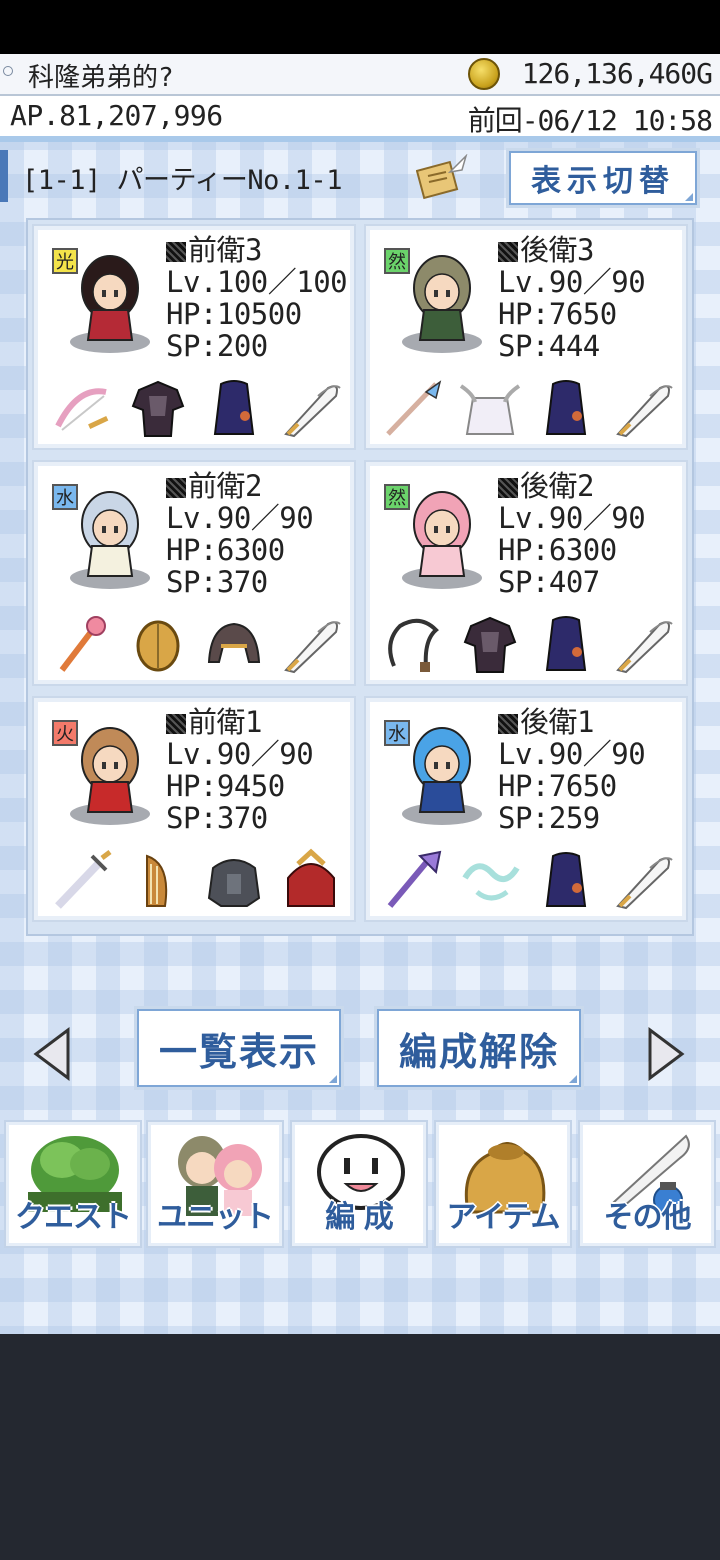 This screenshot has height=1560, width=720. I want to click on winged-robe-icon, so click(489, 409).